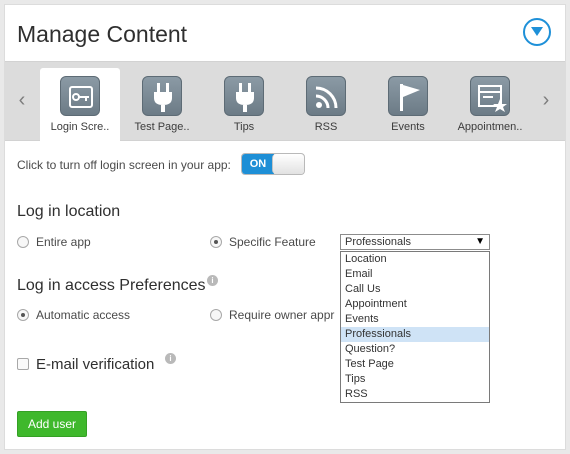  What do you see at coordinates (80, 127) in the screenshot?
I see `tab-label: Login Scre..` at bounding box center [80, 127].